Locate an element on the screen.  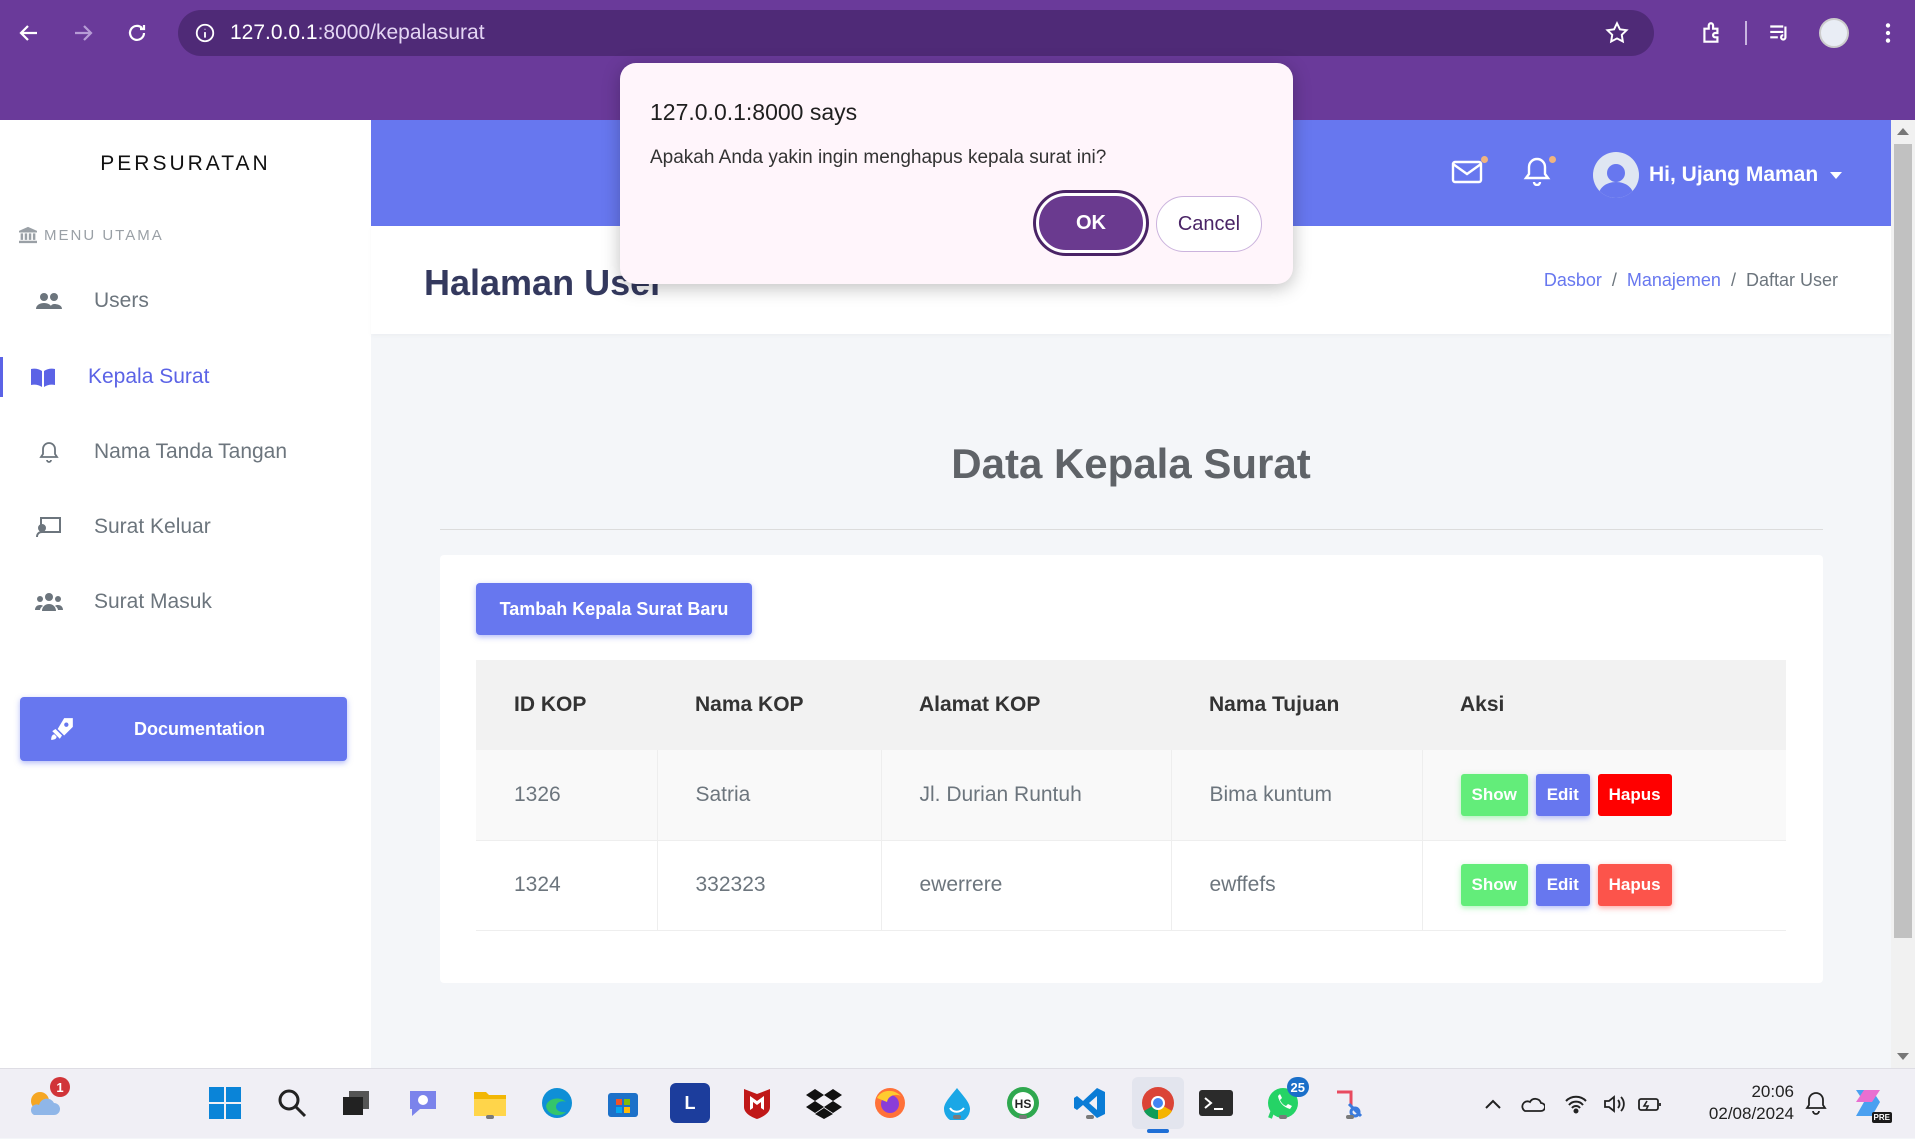
menu-header-label: MENU UTAMA is located at coordinates (104, 235).